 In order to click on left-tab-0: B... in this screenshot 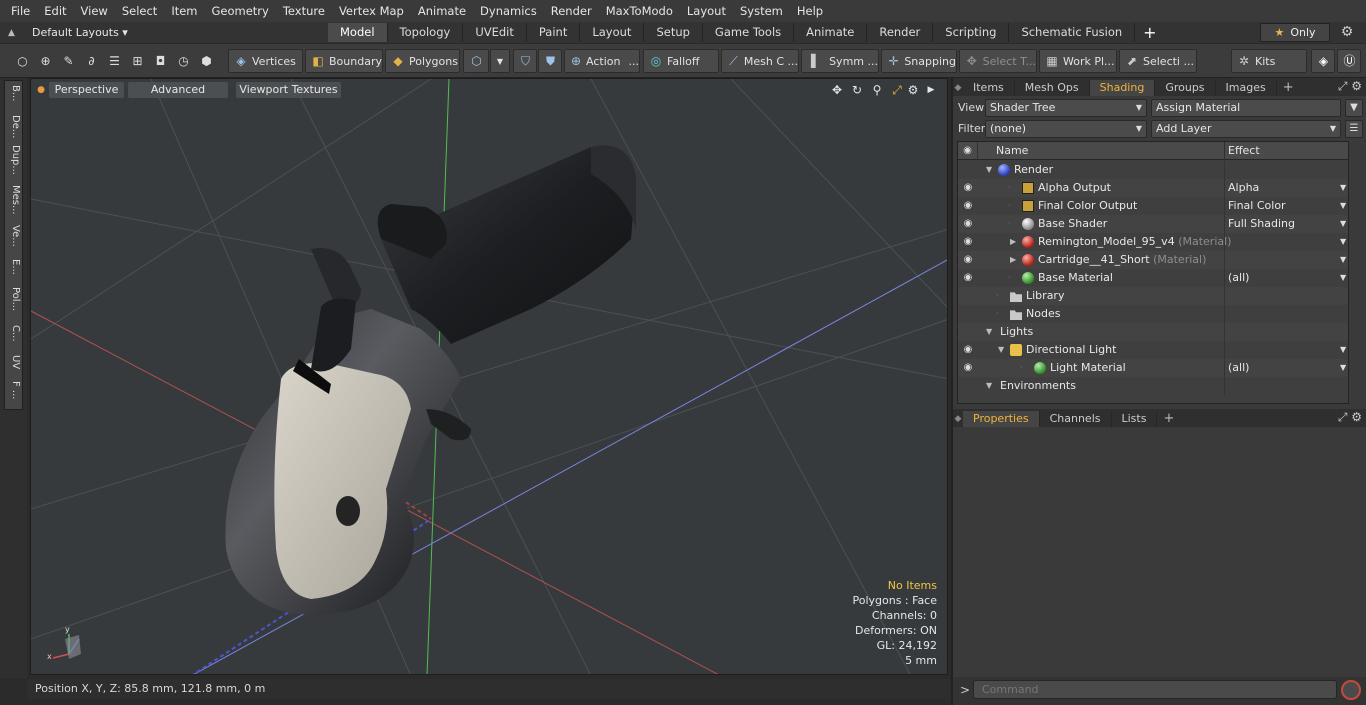, I will do `click(14, 93)`.